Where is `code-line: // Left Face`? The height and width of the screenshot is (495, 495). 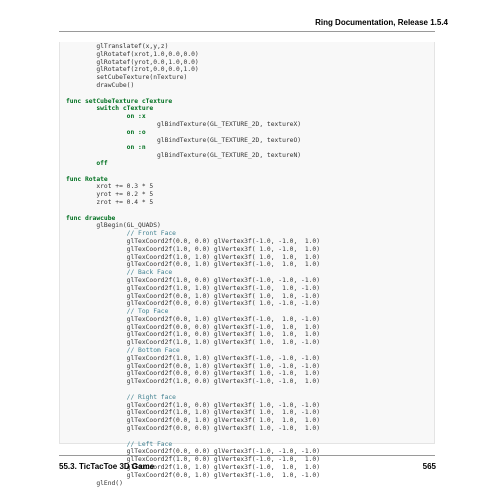
code-line: // Left Face is located at coordinates (119, 444).